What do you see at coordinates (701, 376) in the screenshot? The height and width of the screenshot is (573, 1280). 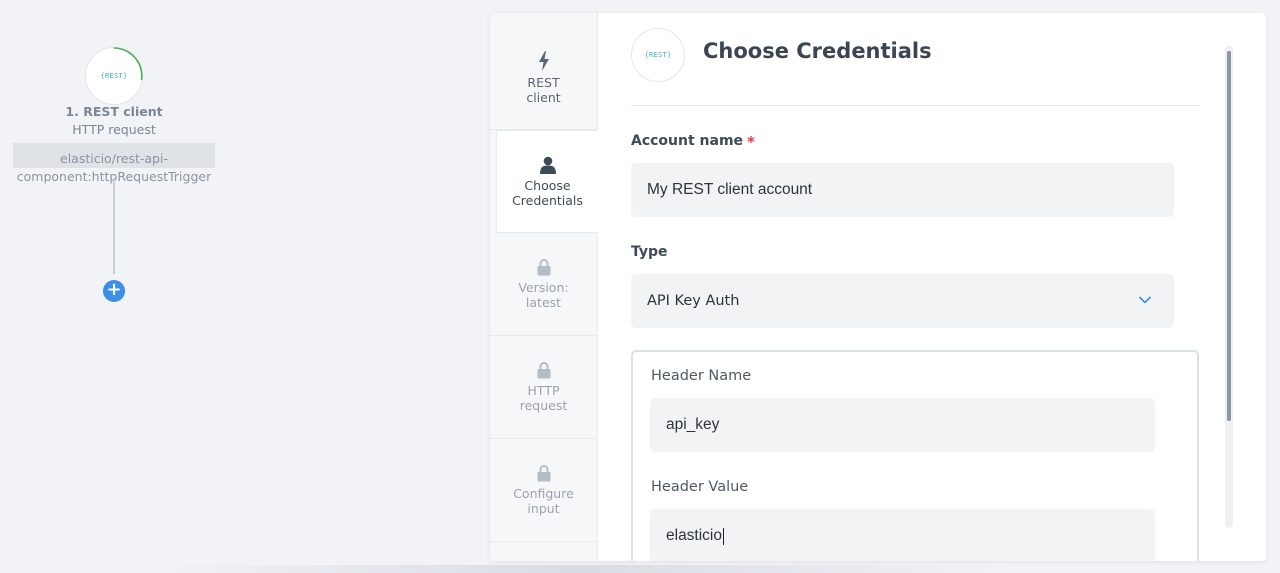 I see `header-name-label: Header Name` at bounding box center [701, 376].